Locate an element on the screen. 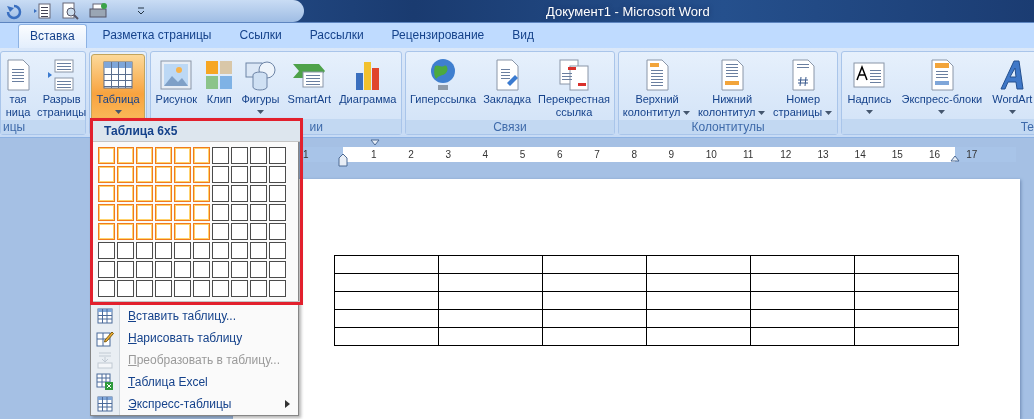 This screenshot has height=419, width=1034. ribbon-button: Гиперссылка is located at coordinates (443, 87).